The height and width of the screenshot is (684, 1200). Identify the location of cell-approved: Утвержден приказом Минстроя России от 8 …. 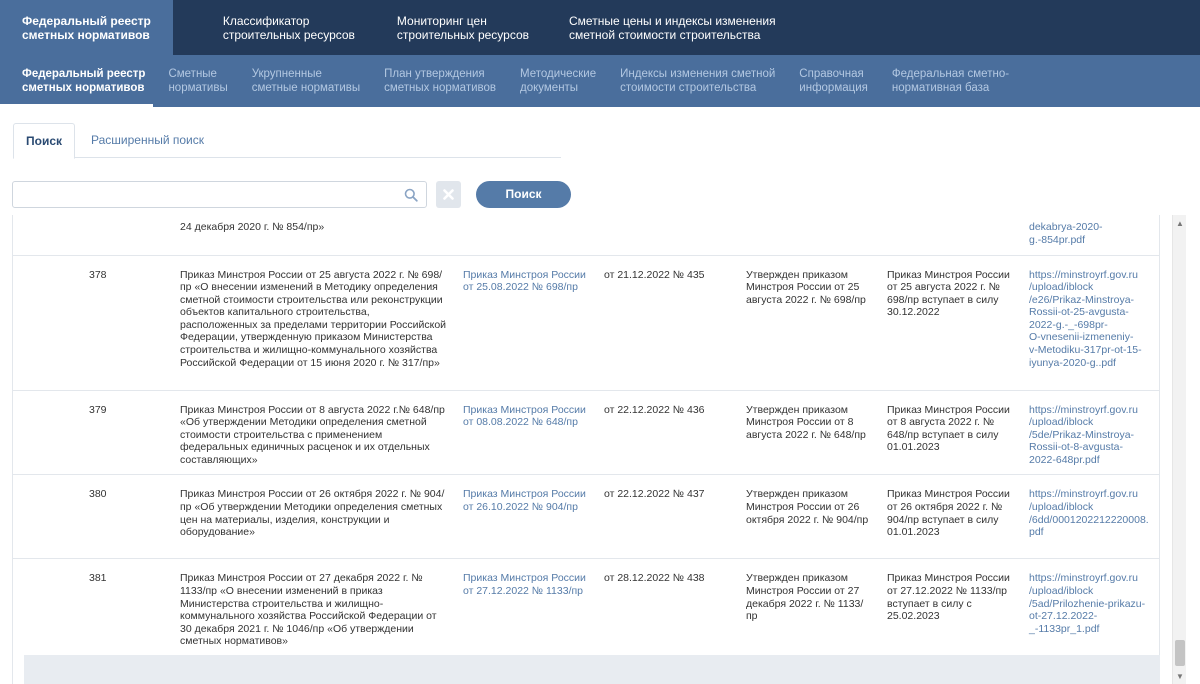
(808, 433).